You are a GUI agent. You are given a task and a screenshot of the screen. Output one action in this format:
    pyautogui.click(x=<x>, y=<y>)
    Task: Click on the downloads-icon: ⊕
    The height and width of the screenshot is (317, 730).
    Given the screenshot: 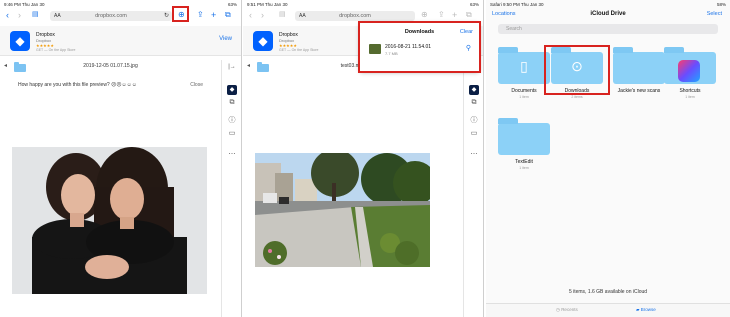 What is the action you would take?
    pyautogui.click(x=424, y=15)
    